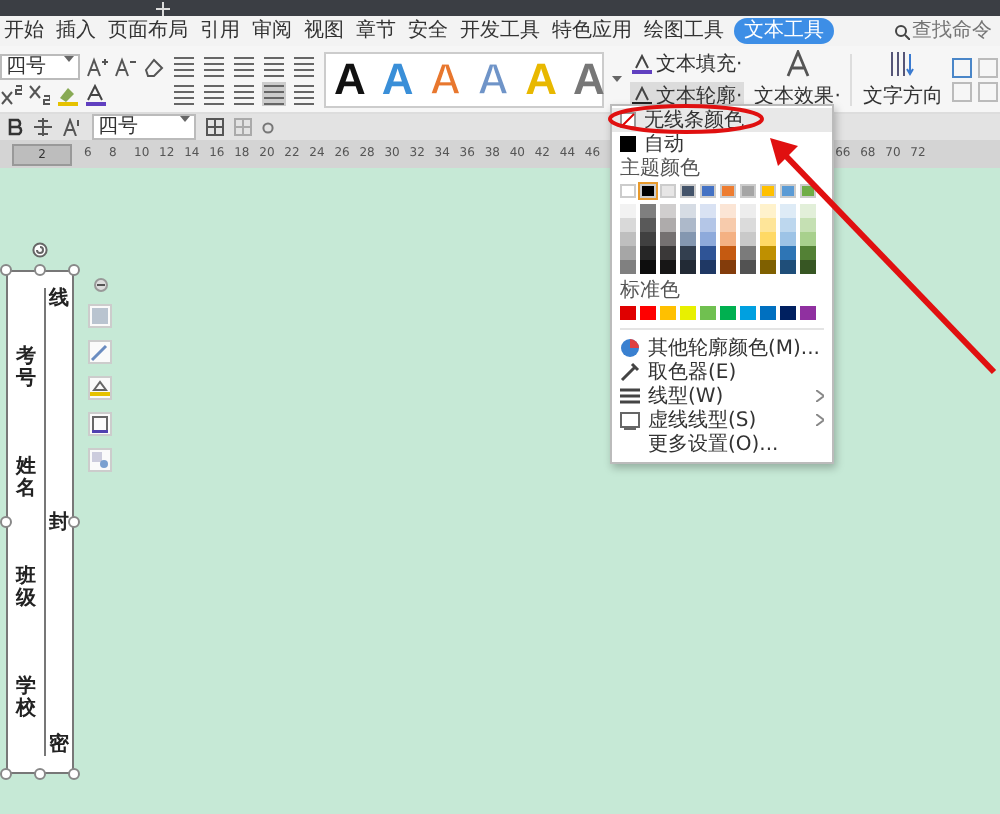 This screenshot has width=1000, height=814. I want to click on ribbon-tab: 特色应用, so click(592, 31).